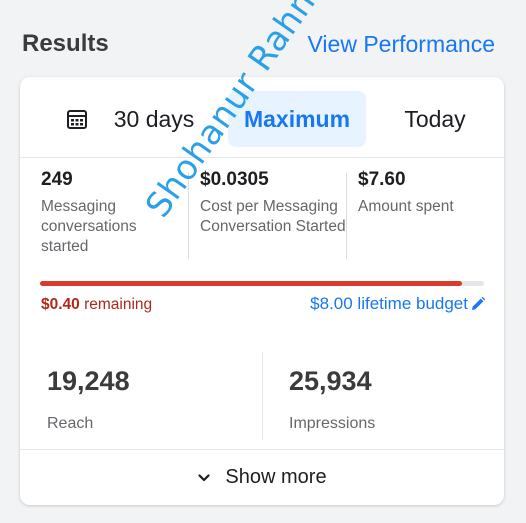  I want to click on metric-conversations: 249 Messaging conversations started, so click(111, 213).